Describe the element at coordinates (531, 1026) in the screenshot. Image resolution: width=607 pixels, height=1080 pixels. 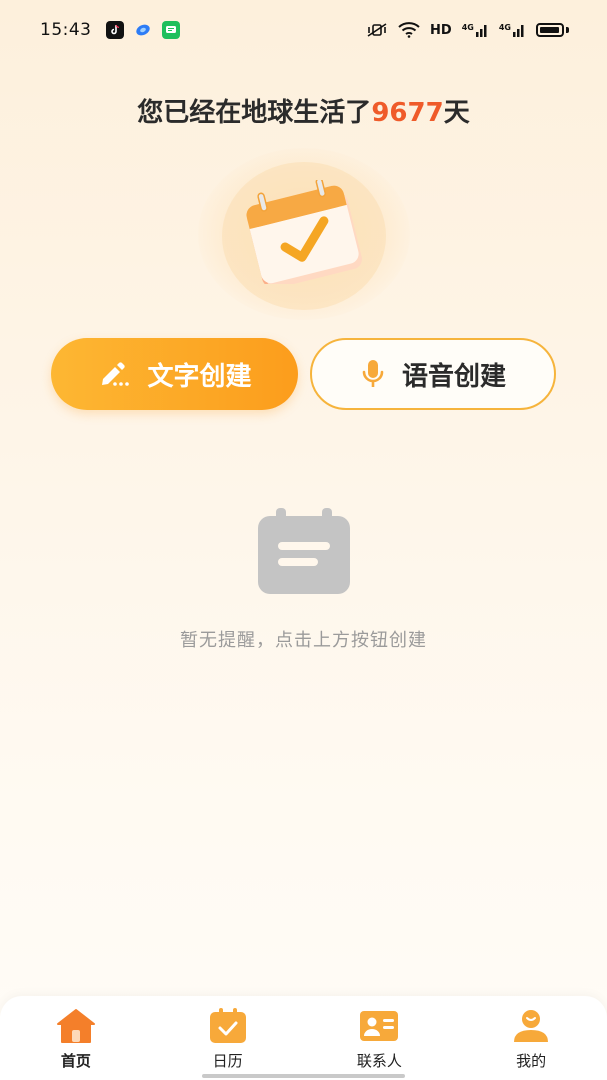
I see `user-icon` at that location.